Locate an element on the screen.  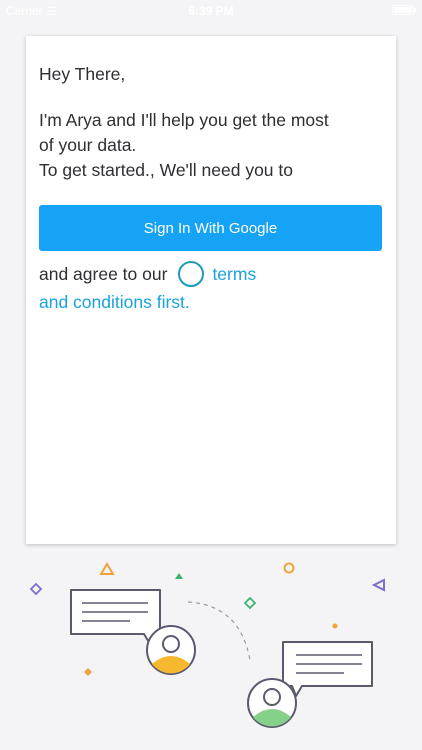
sign-in-with-google-button: Sign In With Google is located at coordinates (210, 228).